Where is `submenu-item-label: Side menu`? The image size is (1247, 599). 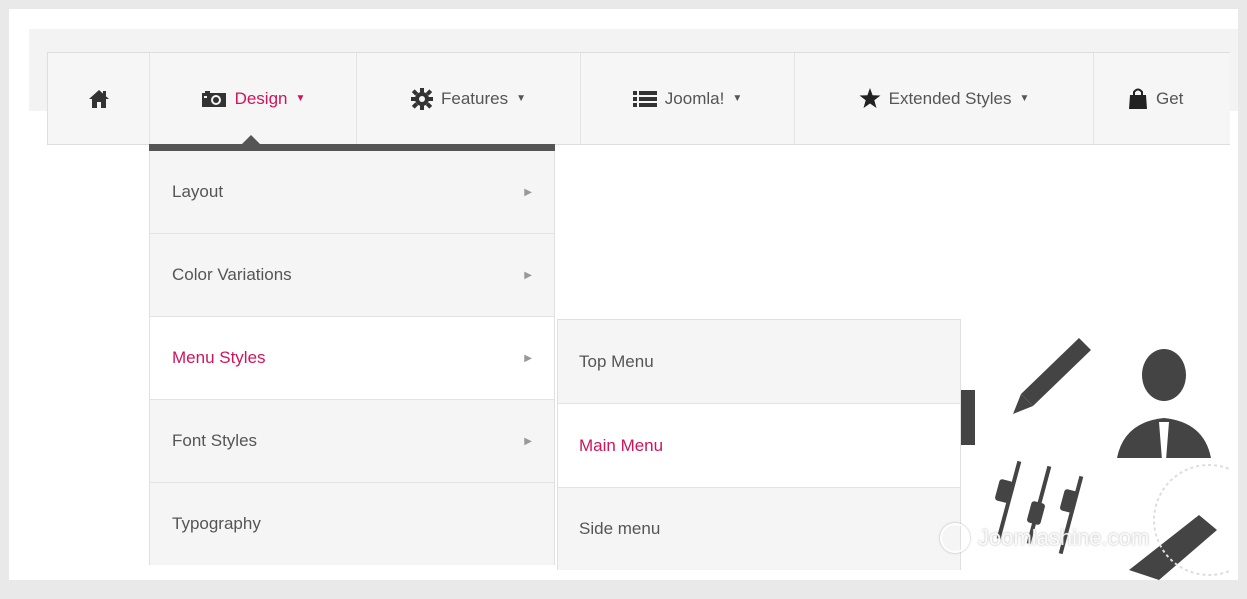 submenu-item-label: Side menu is located at coordinates (620, 528).